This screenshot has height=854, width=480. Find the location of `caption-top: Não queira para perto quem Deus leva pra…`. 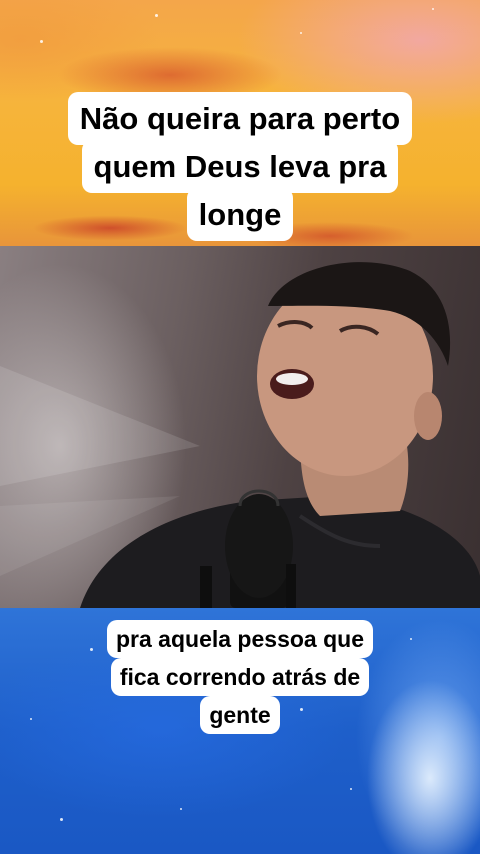

caption-top: Não queira para perto quem Deus leva pra… is located at coordinates (240, 166).